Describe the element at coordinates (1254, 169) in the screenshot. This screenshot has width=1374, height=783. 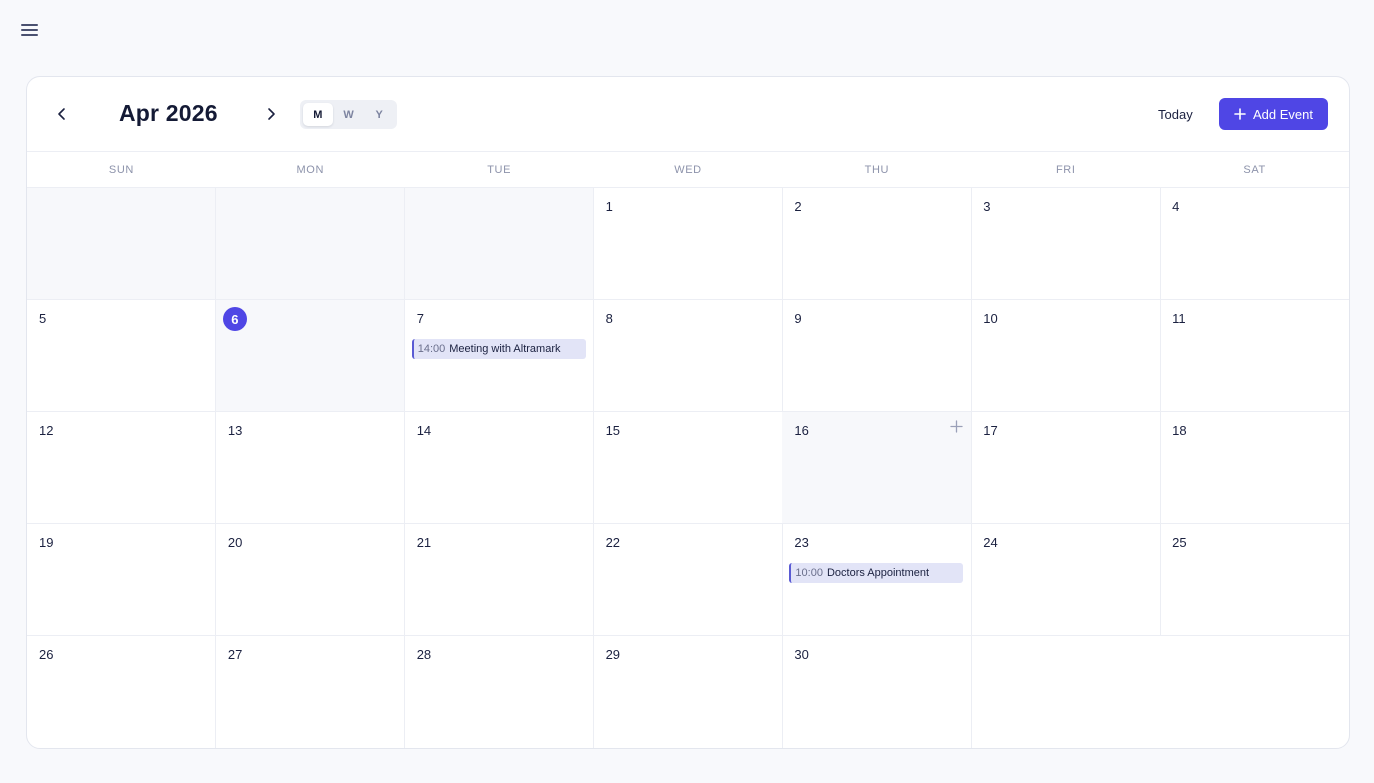
I see `weekday-label: SAT` at that location.